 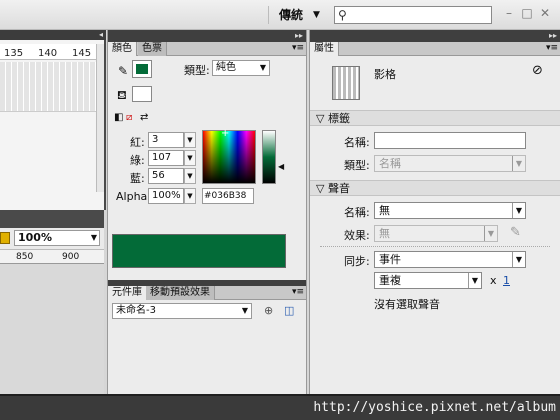 I want to click on effect-select: 無 ▼, so click(x=436, y=233).